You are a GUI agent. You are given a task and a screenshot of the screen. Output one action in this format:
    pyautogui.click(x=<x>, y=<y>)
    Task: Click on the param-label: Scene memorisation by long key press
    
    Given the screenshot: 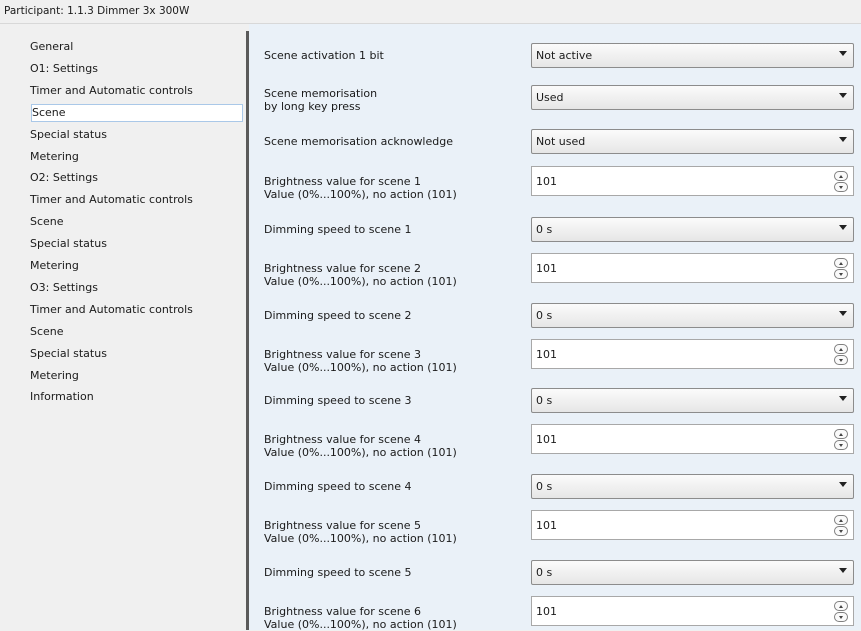 What is the action you would take?
    pyautogui.click(x=320, y=100)
    